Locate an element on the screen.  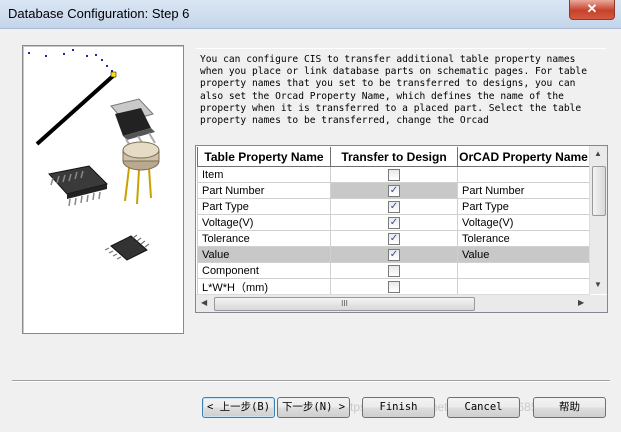
table-row: Component is located at coordinates (393, 270).